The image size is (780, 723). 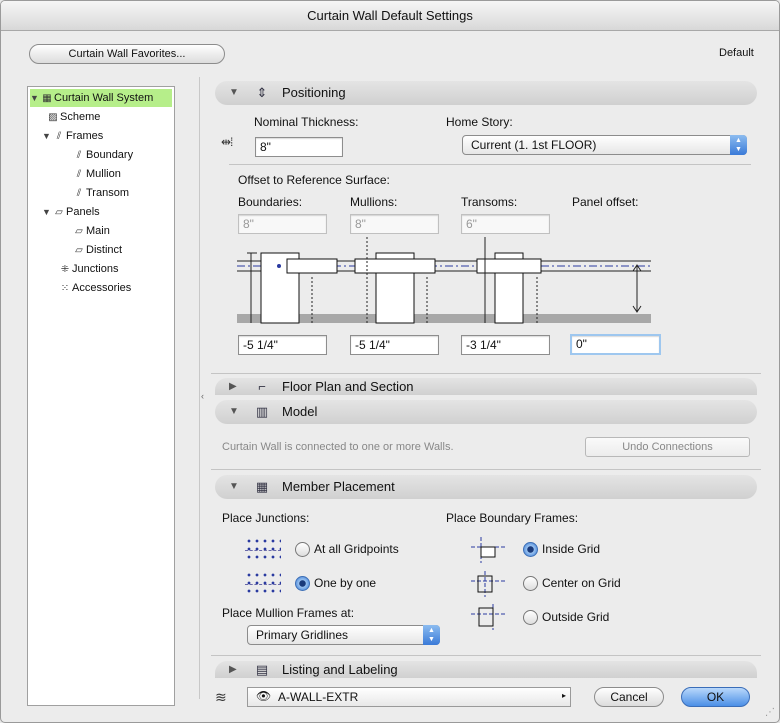 I want to click on panel-splitter, so click(x=204, y=388).